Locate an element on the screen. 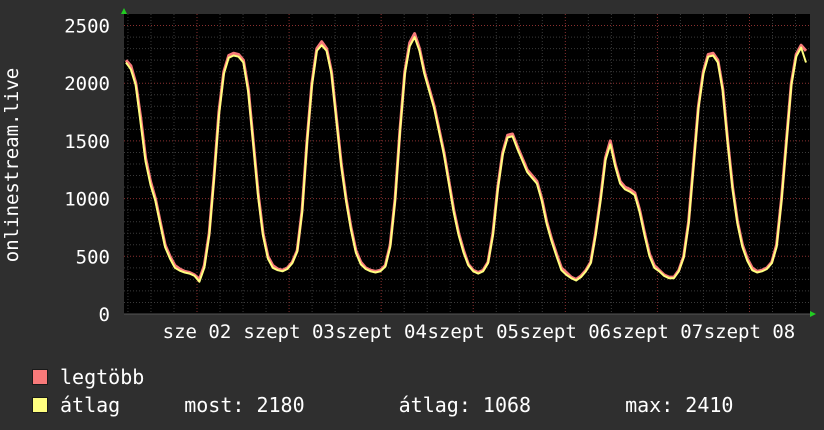 The height and width of the screenshot is (430, 824). y-axis: 0 500 1000 1500 2000 2500 is located at coordinates (87, 171).